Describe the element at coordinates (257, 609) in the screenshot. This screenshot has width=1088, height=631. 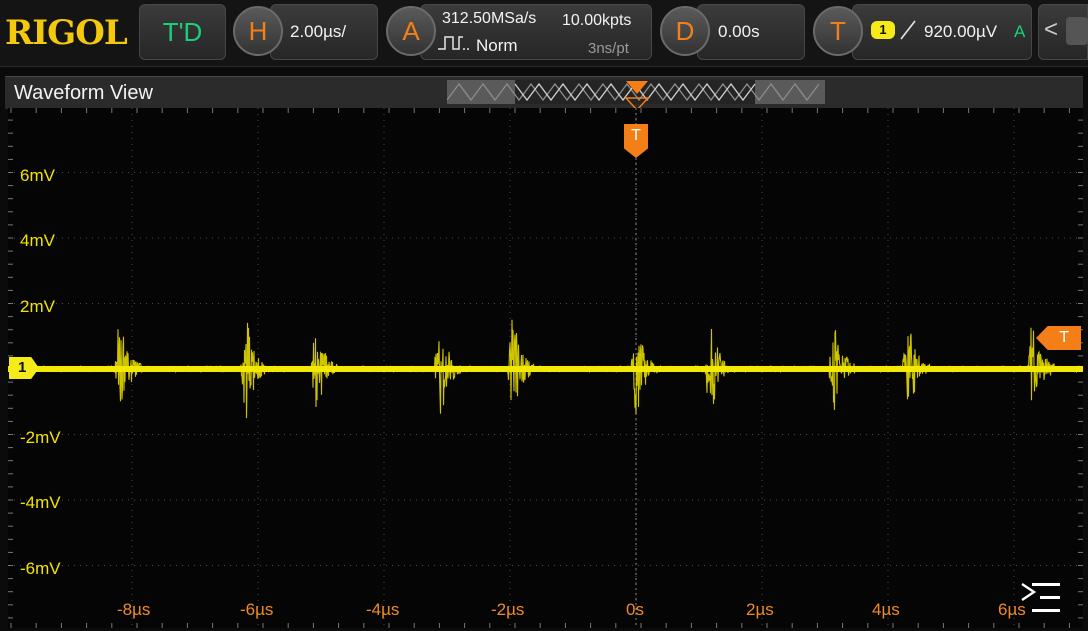
I see `x-tick-label: -6µs` at that location.